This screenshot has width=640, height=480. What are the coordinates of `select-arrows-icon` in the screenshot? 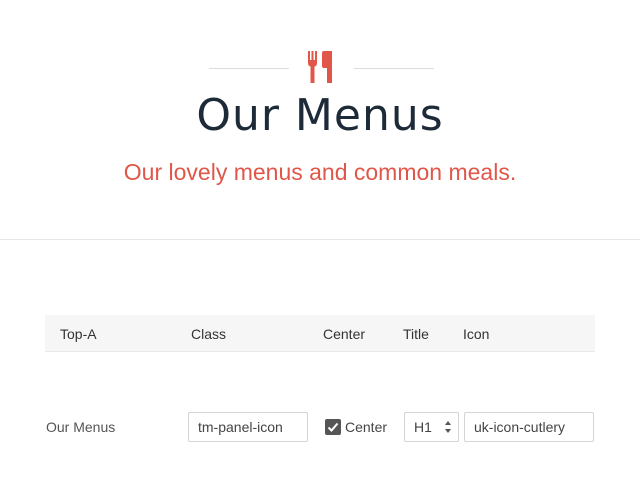 It's located at (448, 427).